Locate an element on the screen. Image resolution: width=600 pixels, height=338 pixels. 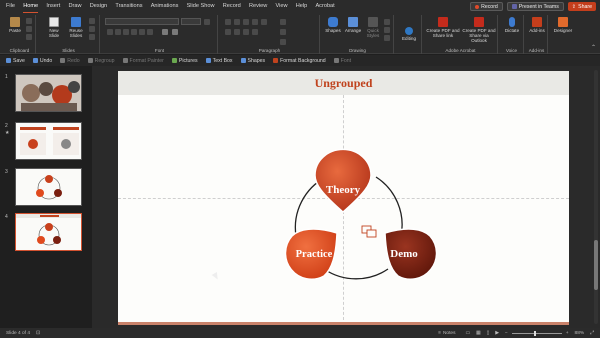
reset-icon is located at coordinates (92, 29).